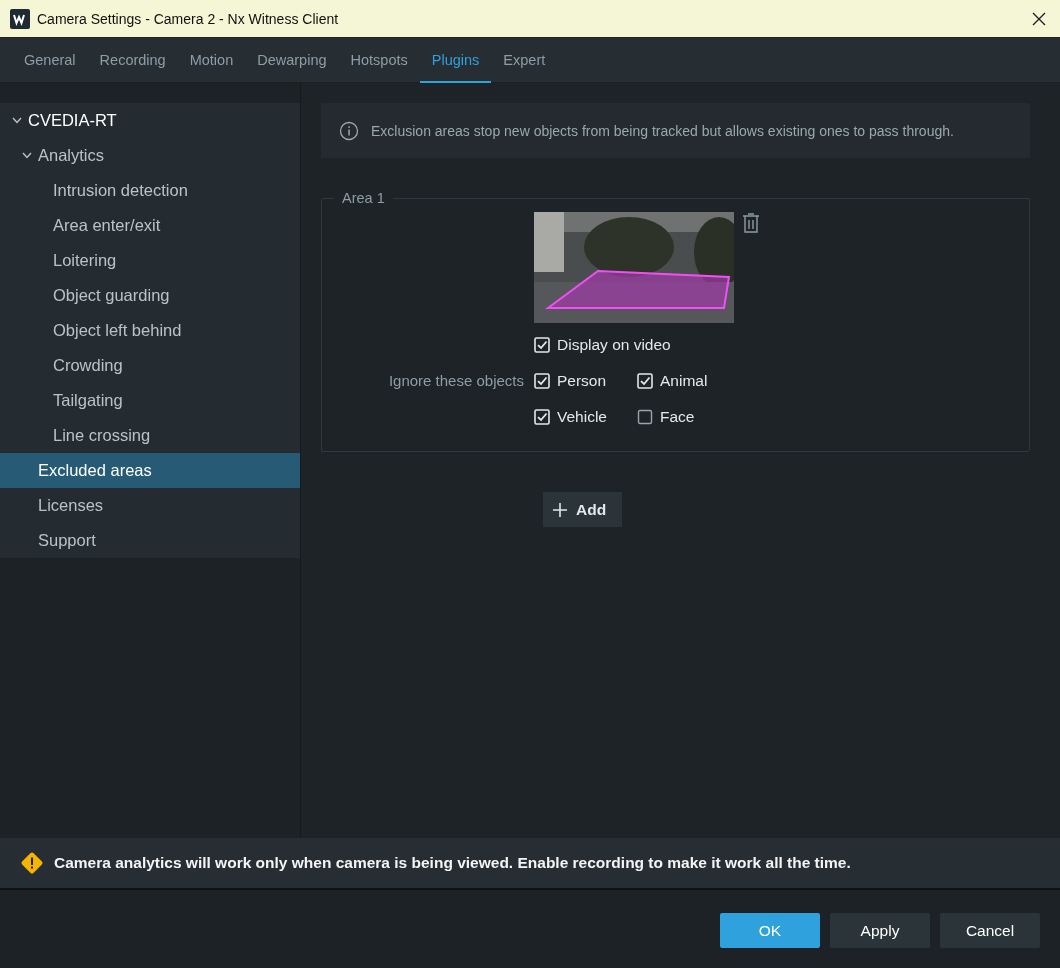  Describe the element at coordinates (150, 260) in the screenshot. I see `tree-item: Loitering` at that location.